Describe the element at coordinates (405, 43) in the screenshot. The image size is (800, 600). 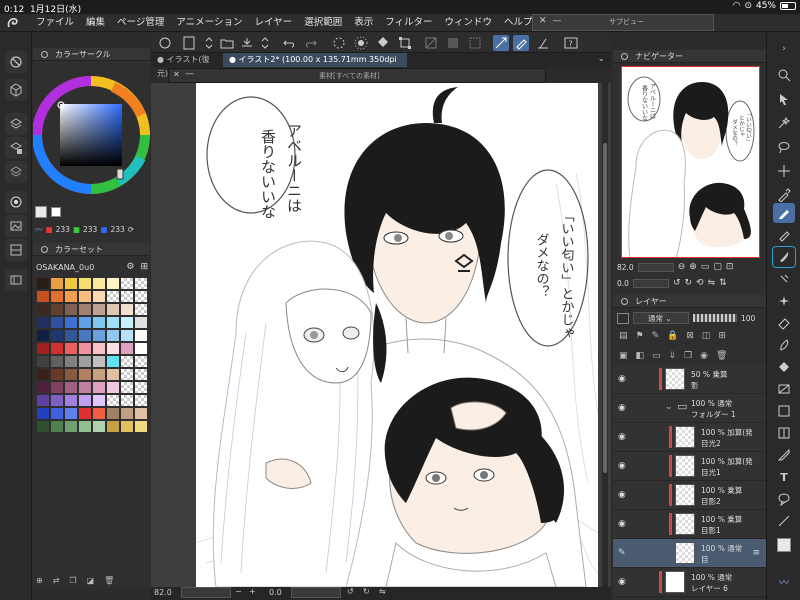
I see `transform-icon` at that location.